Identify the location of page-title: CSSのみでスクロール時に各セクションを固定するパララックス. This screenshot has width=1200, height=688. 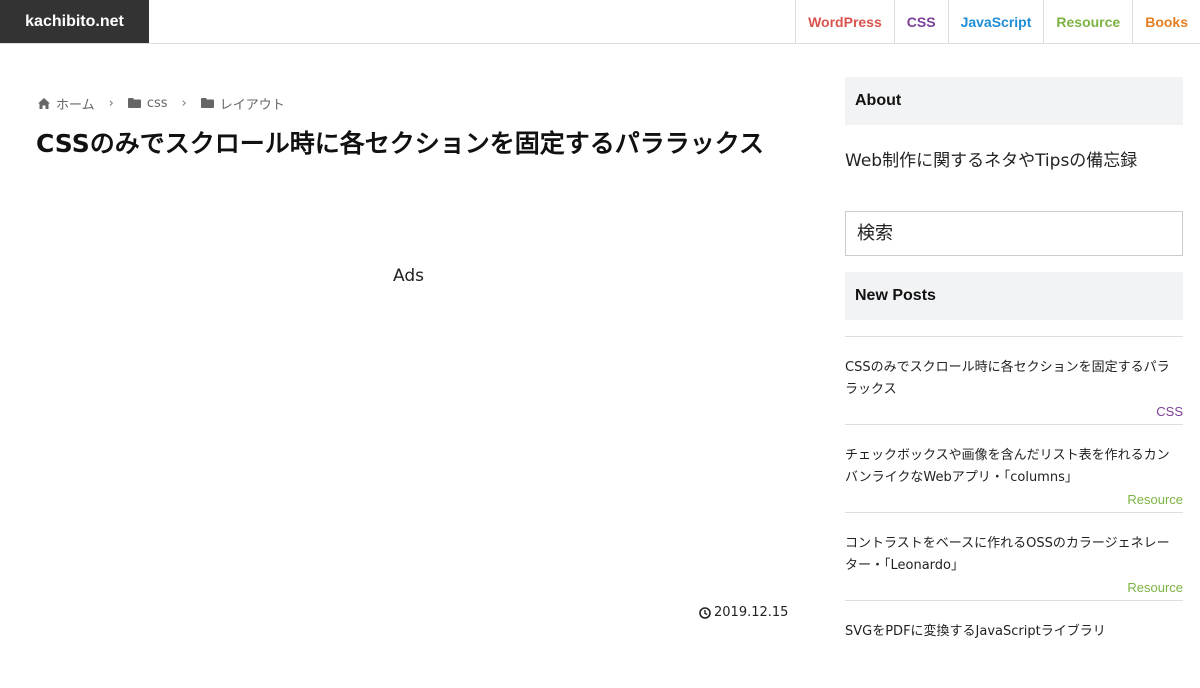
(400, 143).